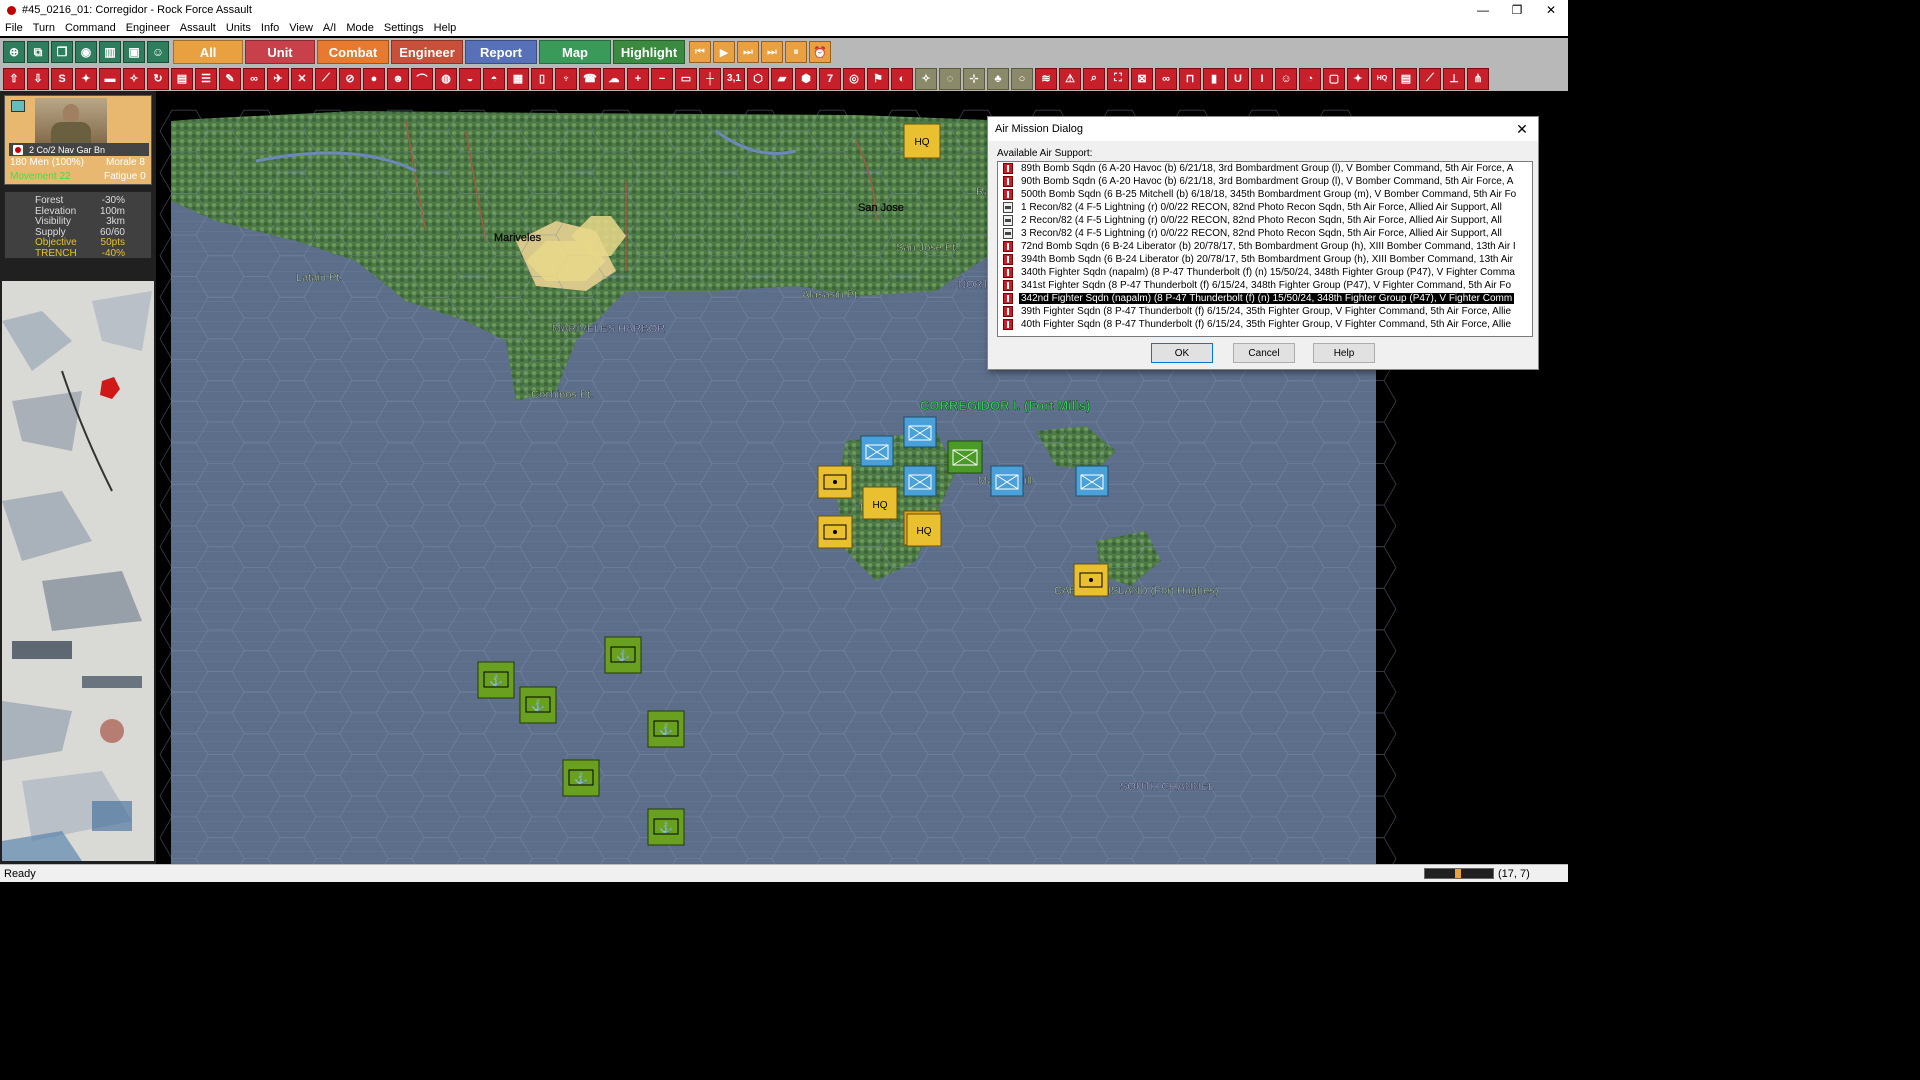 This screenshot has width=1920, height=1080. I want to click on bars-icon: ▮, so click(1214, 78).